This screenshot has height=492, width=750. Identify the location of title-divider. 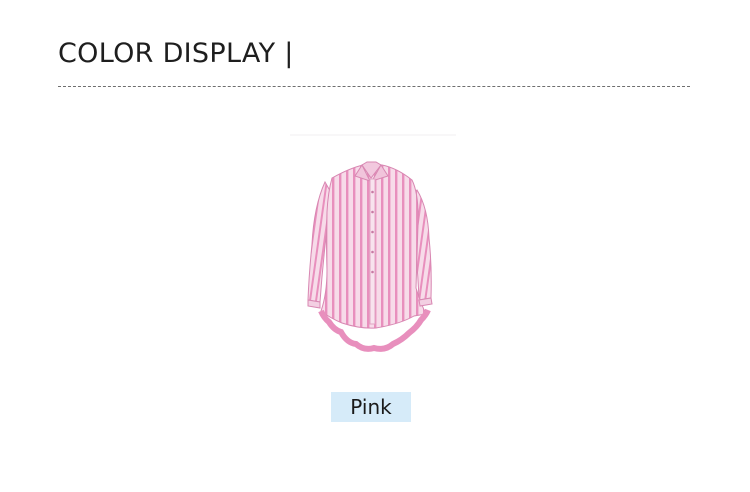
(374, 86).